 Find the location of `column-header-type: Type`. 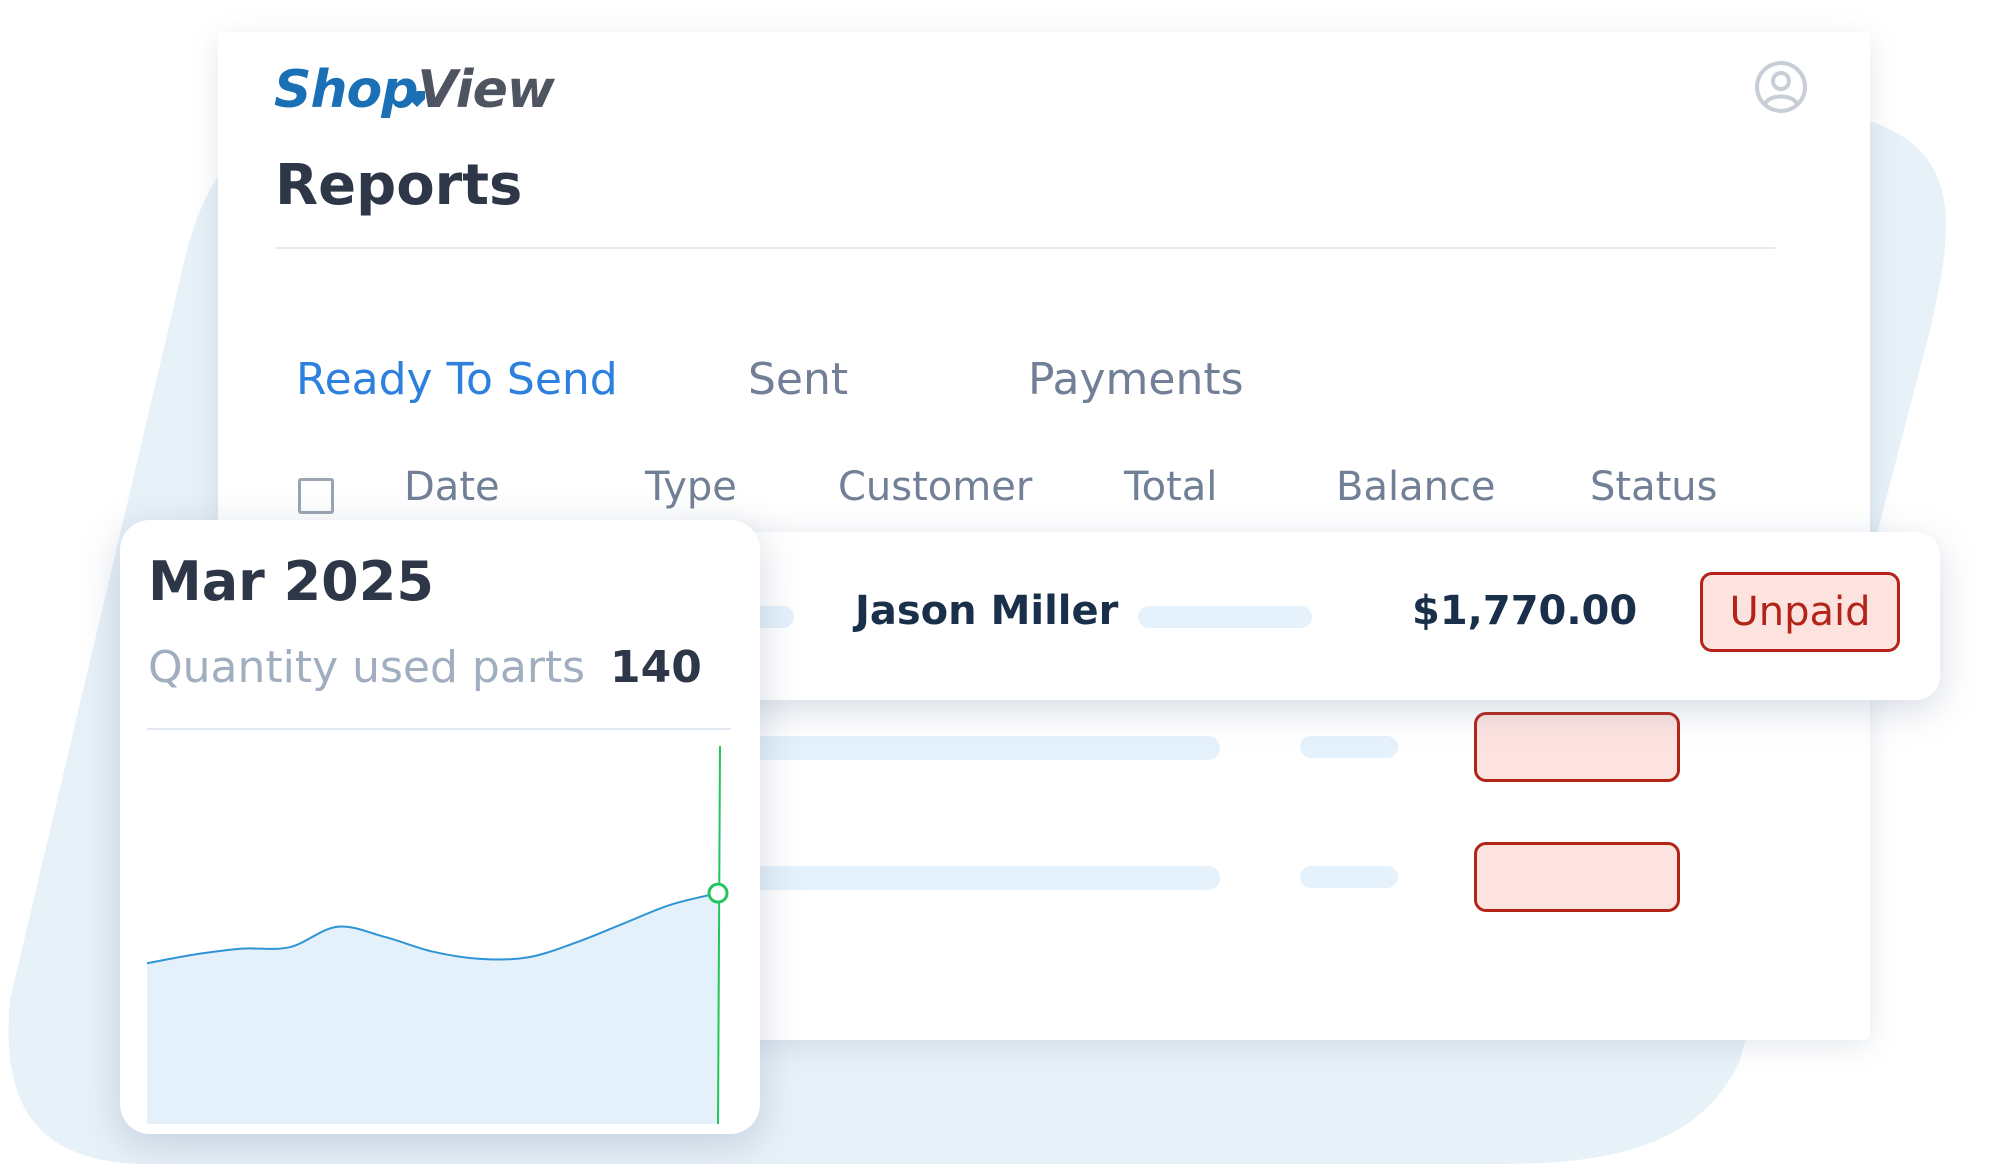

column-header-type: Type is located at coordinates (691, 487).